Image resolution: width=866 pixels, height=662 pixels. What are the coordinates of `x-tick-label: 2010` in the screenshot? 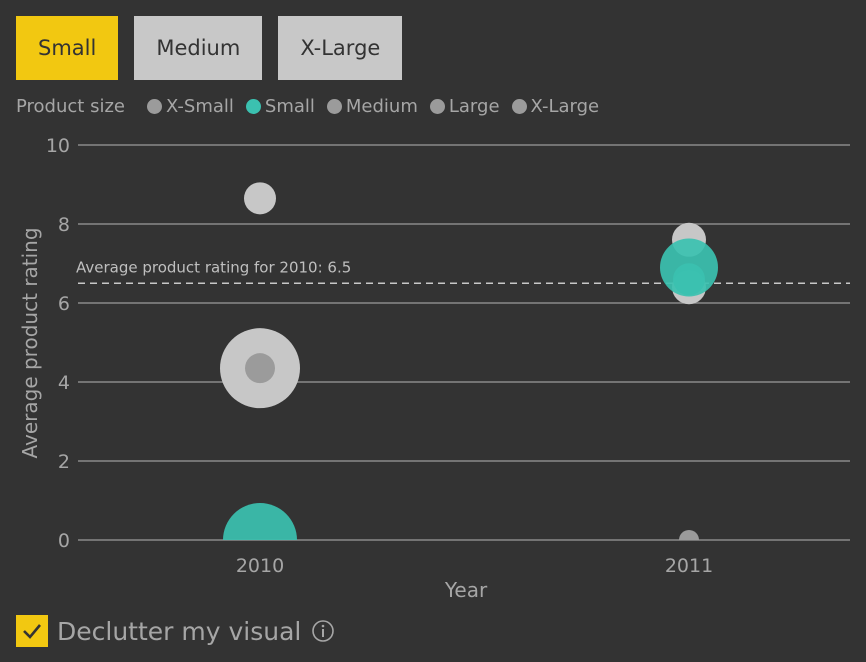 It's located at (260, 566).